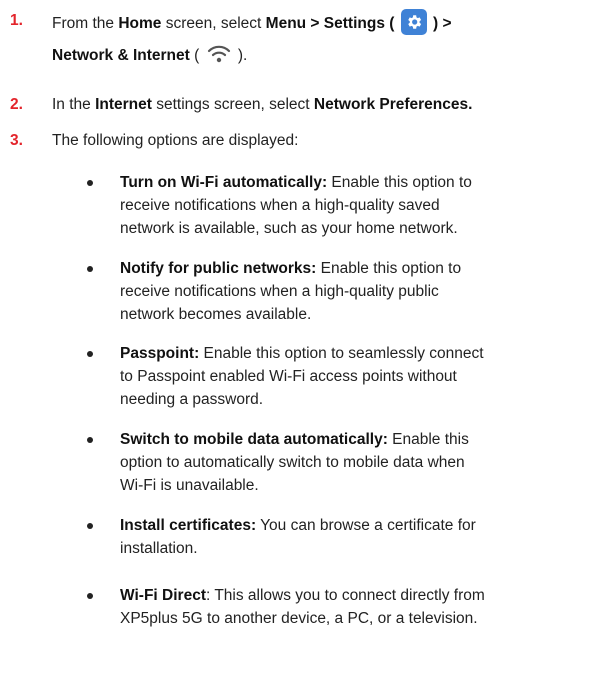 The height and width of the screenshot is (694, 612). What do you see at coordinates (16, 104) in the screenshot?
I see `step-number: 2.` at bounding box center [16, 104].